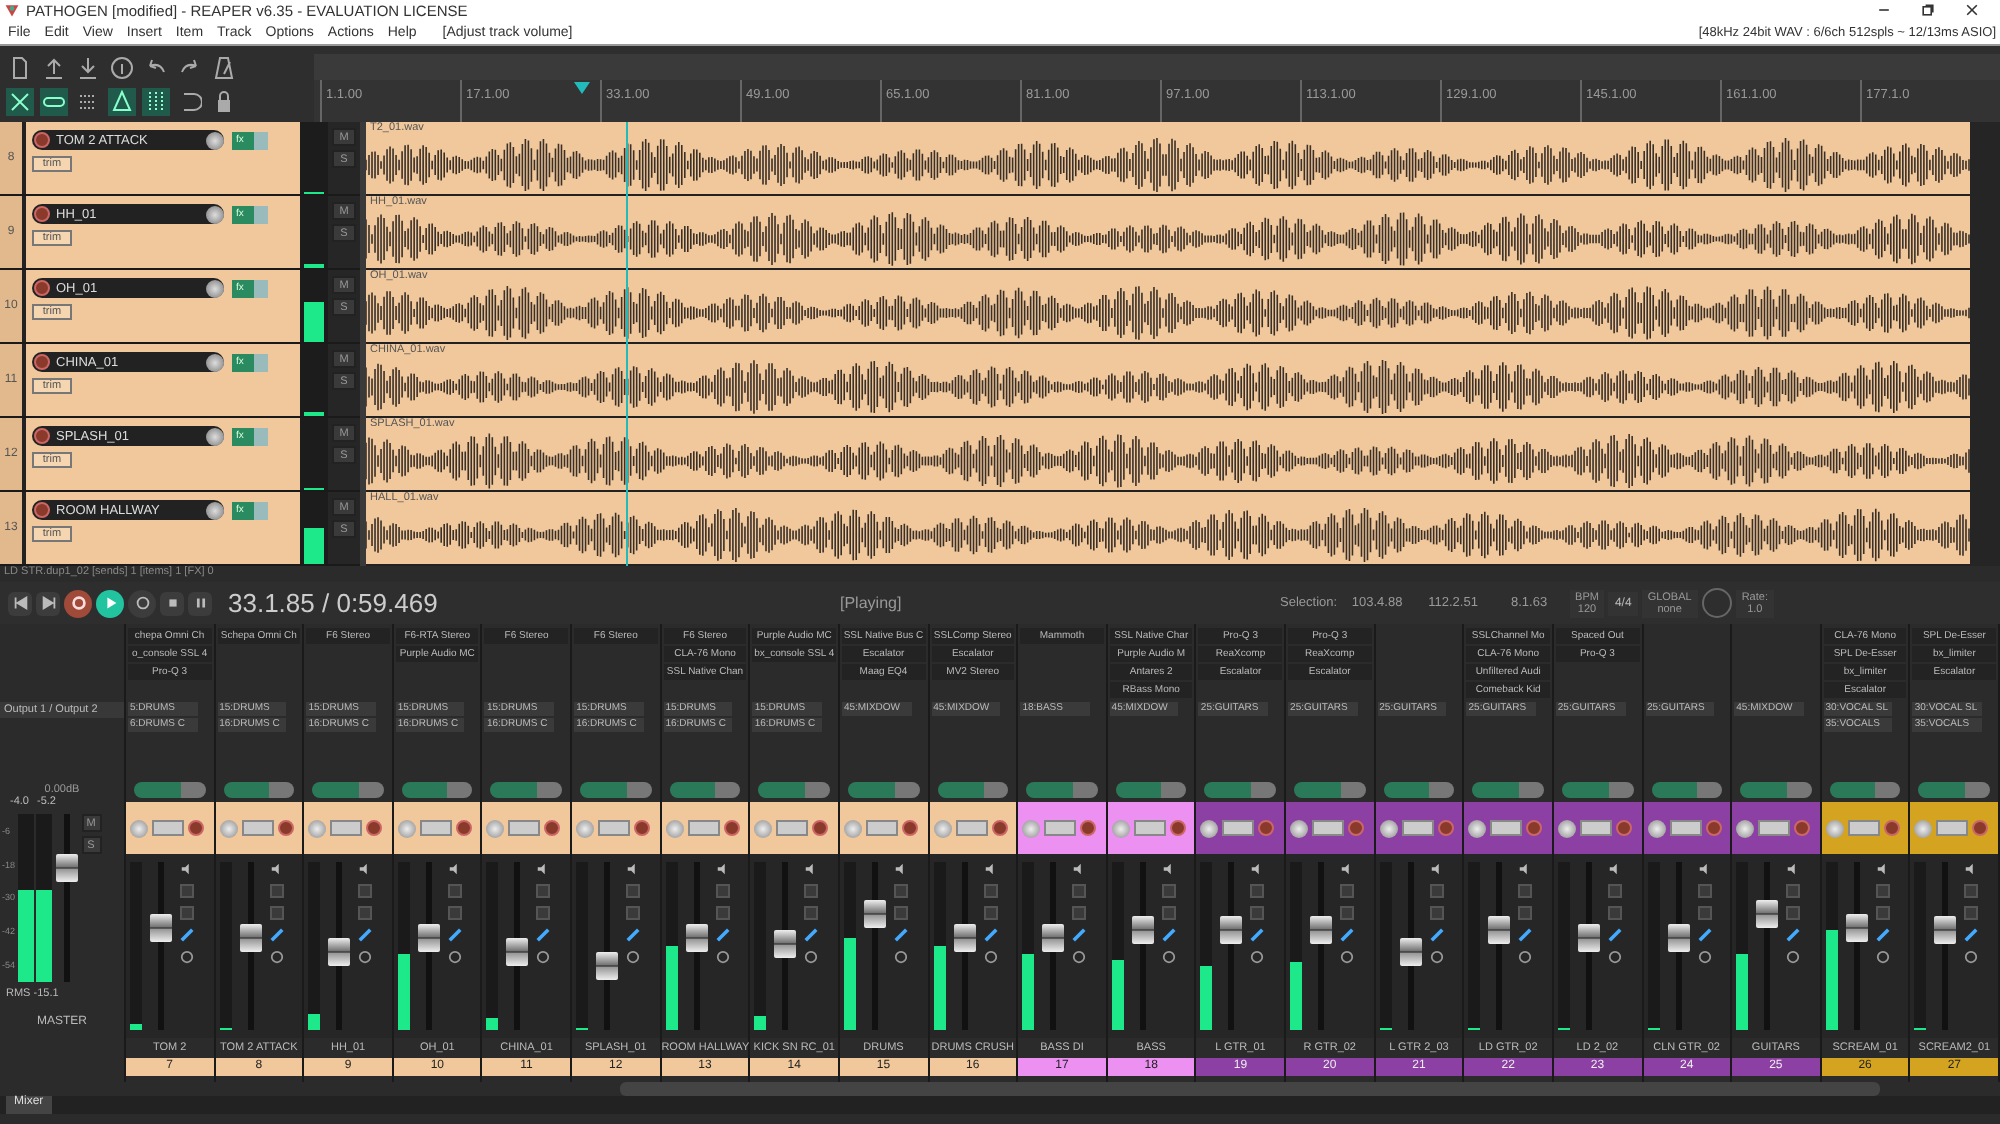 The width and height of the screenshot is (2000, 1124). Describe the element at coordinates (200, 603) in the screenshot. I see `pause-button` at that location.